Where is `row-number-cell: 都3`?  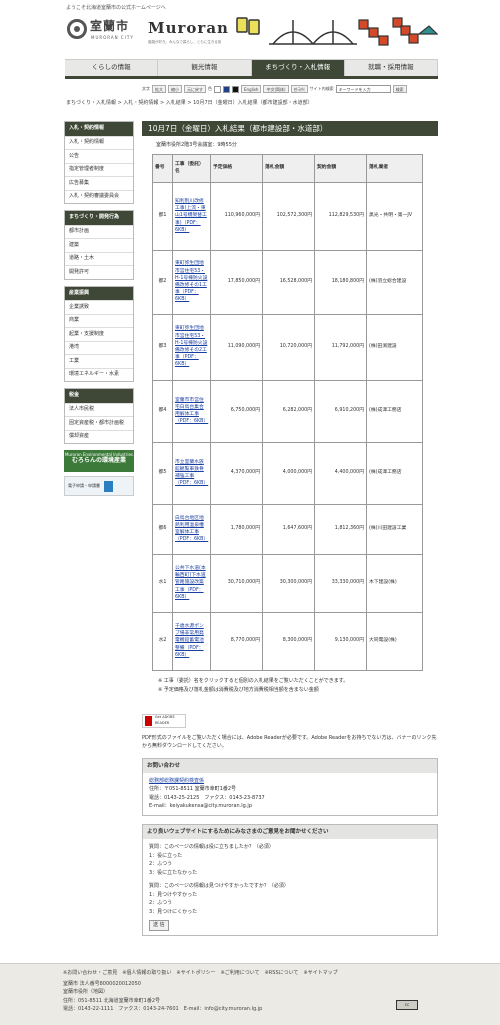
row-number-cell: 都3 is located at coordinates (162, 347).